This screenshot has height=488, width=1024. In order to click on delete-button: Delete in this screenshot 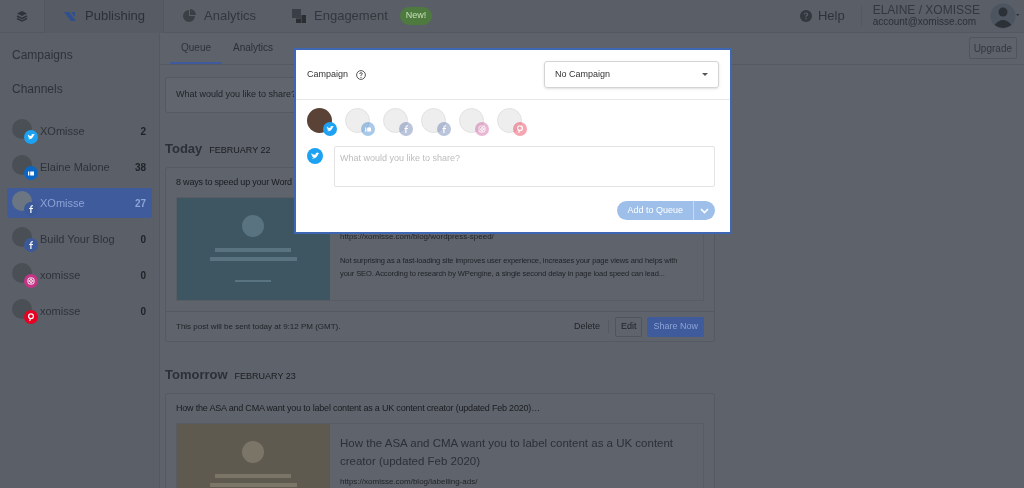, I will do `click(587, 326)`.